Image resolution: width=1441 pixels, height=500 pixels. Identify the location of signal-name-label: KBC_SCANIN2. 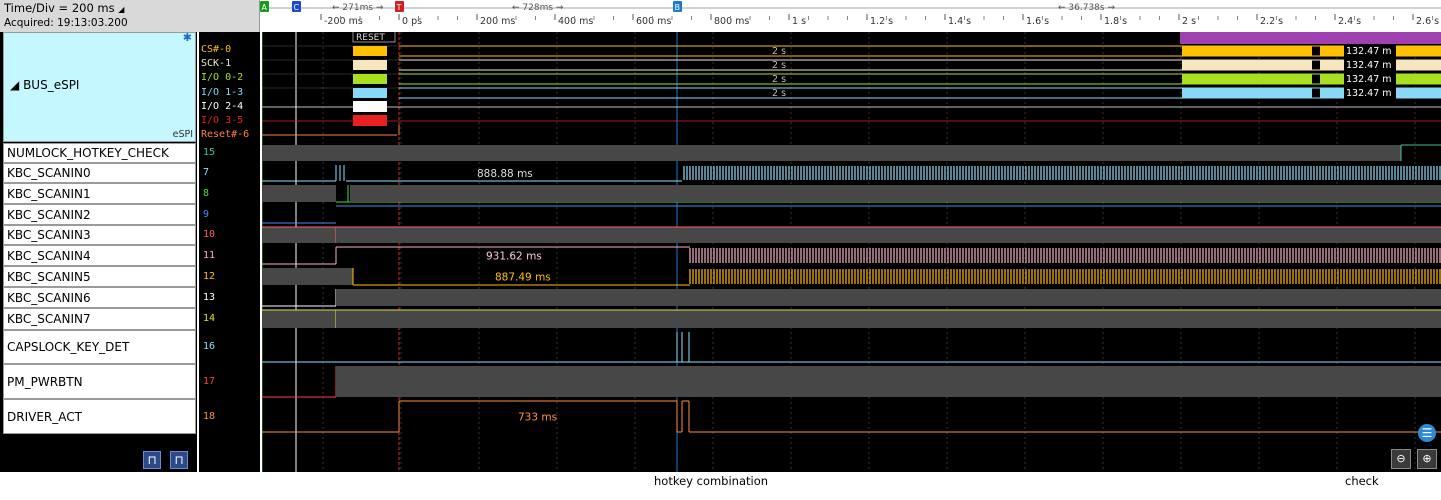
(49, 214).